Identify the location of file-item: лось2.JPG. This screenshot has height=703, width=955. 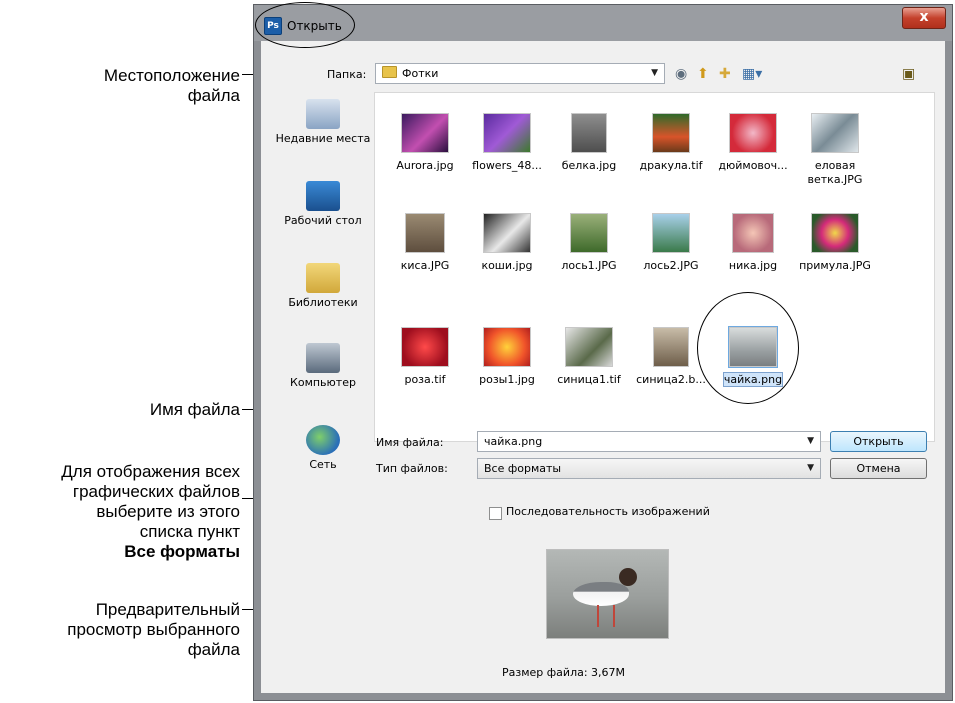
(671, 243).